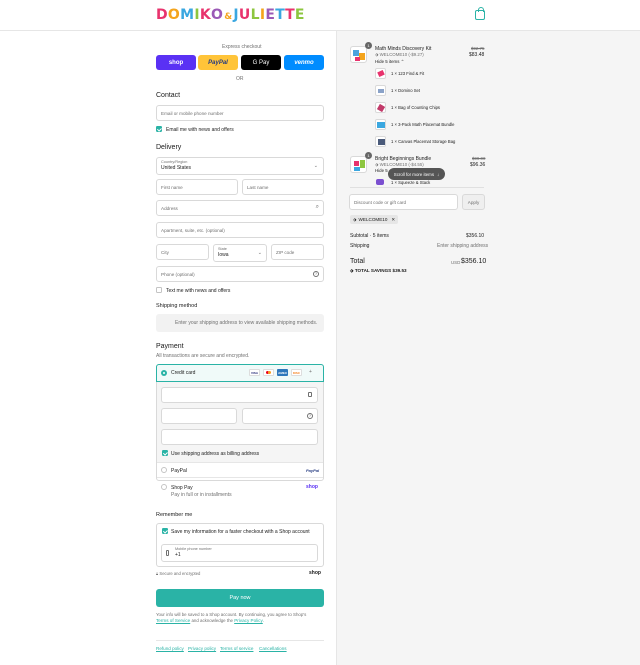  Describe the element at coordinates (240, 79) in the screenshot. I see `or-divider: OR` at that location.